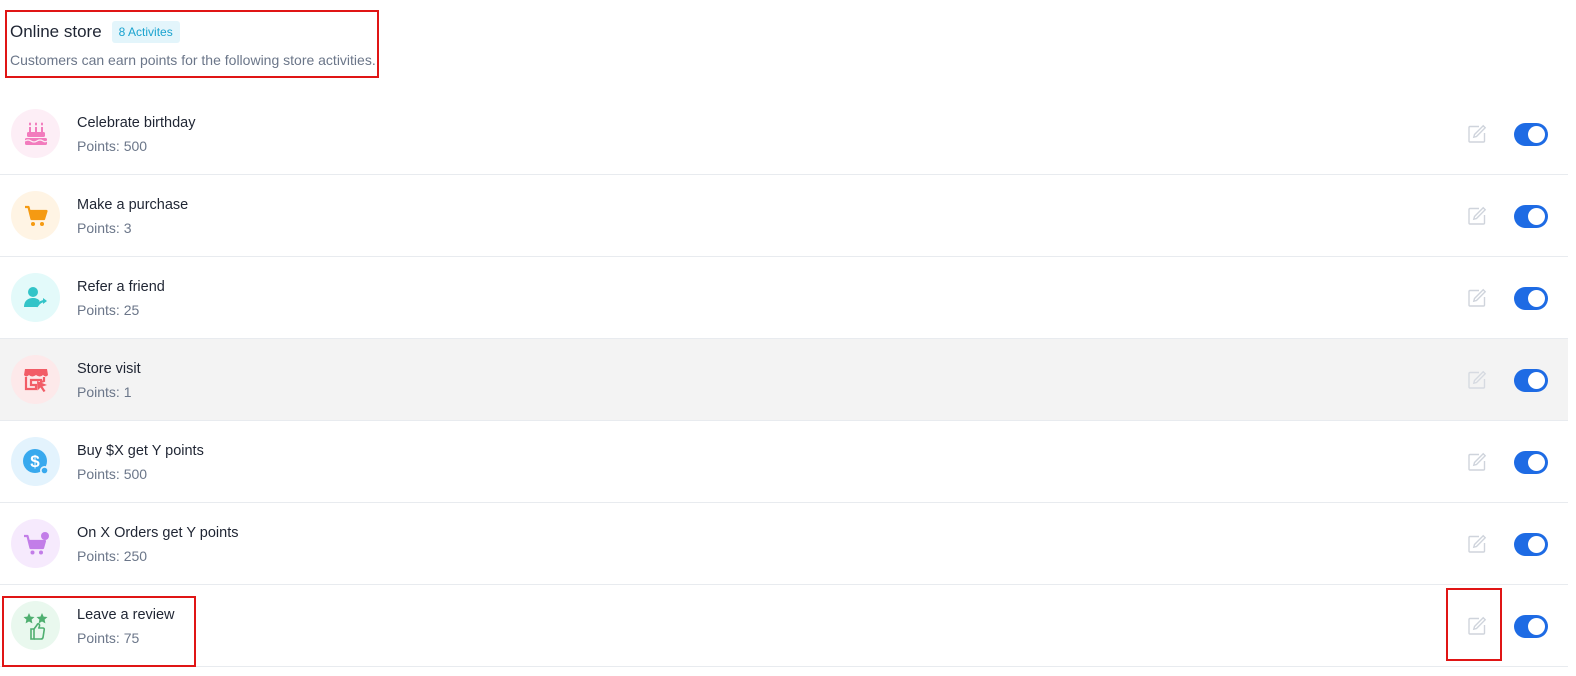 Image resolution: width=1576 pixels, height=676 pixels. Describe the element at coordinates (158, 533) in the screenshot. I see `activity-title: On X Orders get Y points` at that location.